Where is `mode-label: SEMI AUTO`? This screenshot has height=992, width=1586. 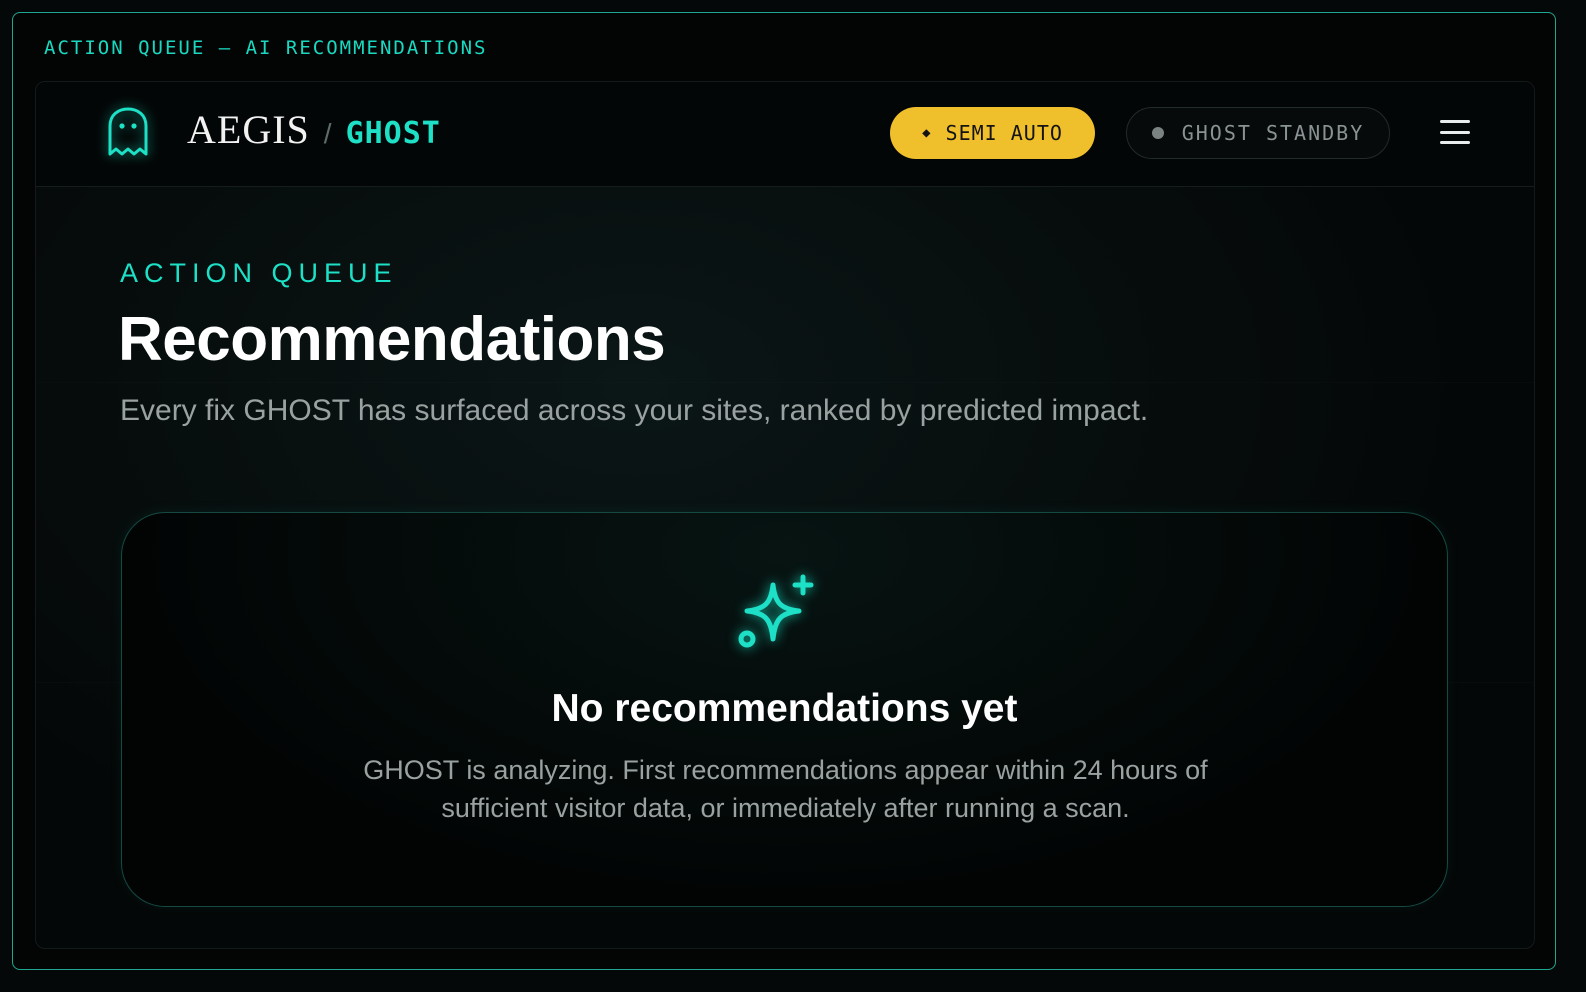 mode-label: SEMI AUTO is located at coordinates (1004, 133).